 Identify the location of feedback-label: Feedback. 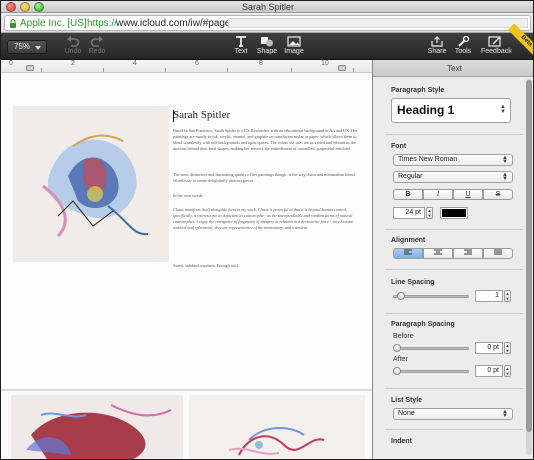
(496, 51).